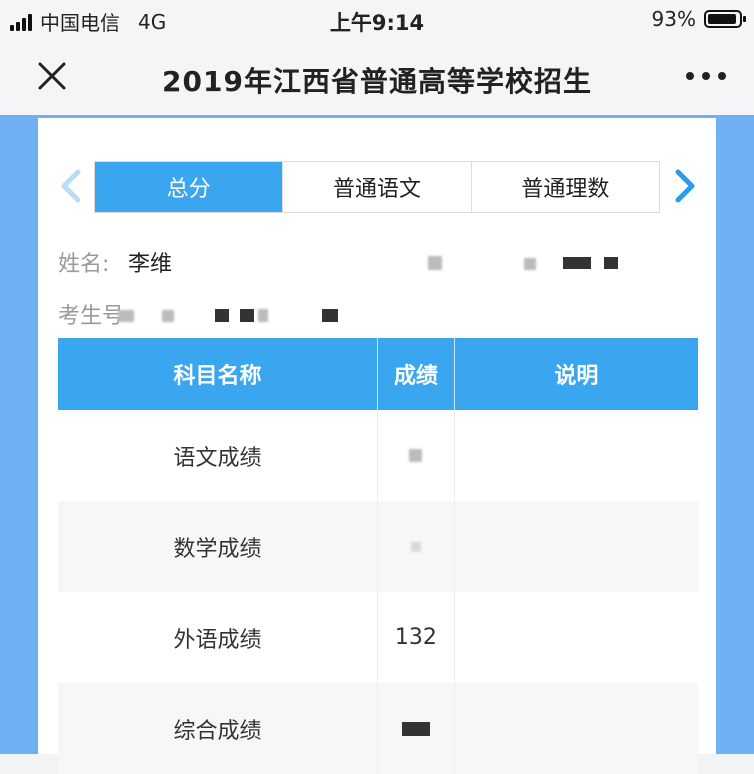 This screenshot has height=774, width=754. What do you see at coordinates (150, 264) in the screenshot?
I see `name-value: 李维` at bounding box center [150, 264].